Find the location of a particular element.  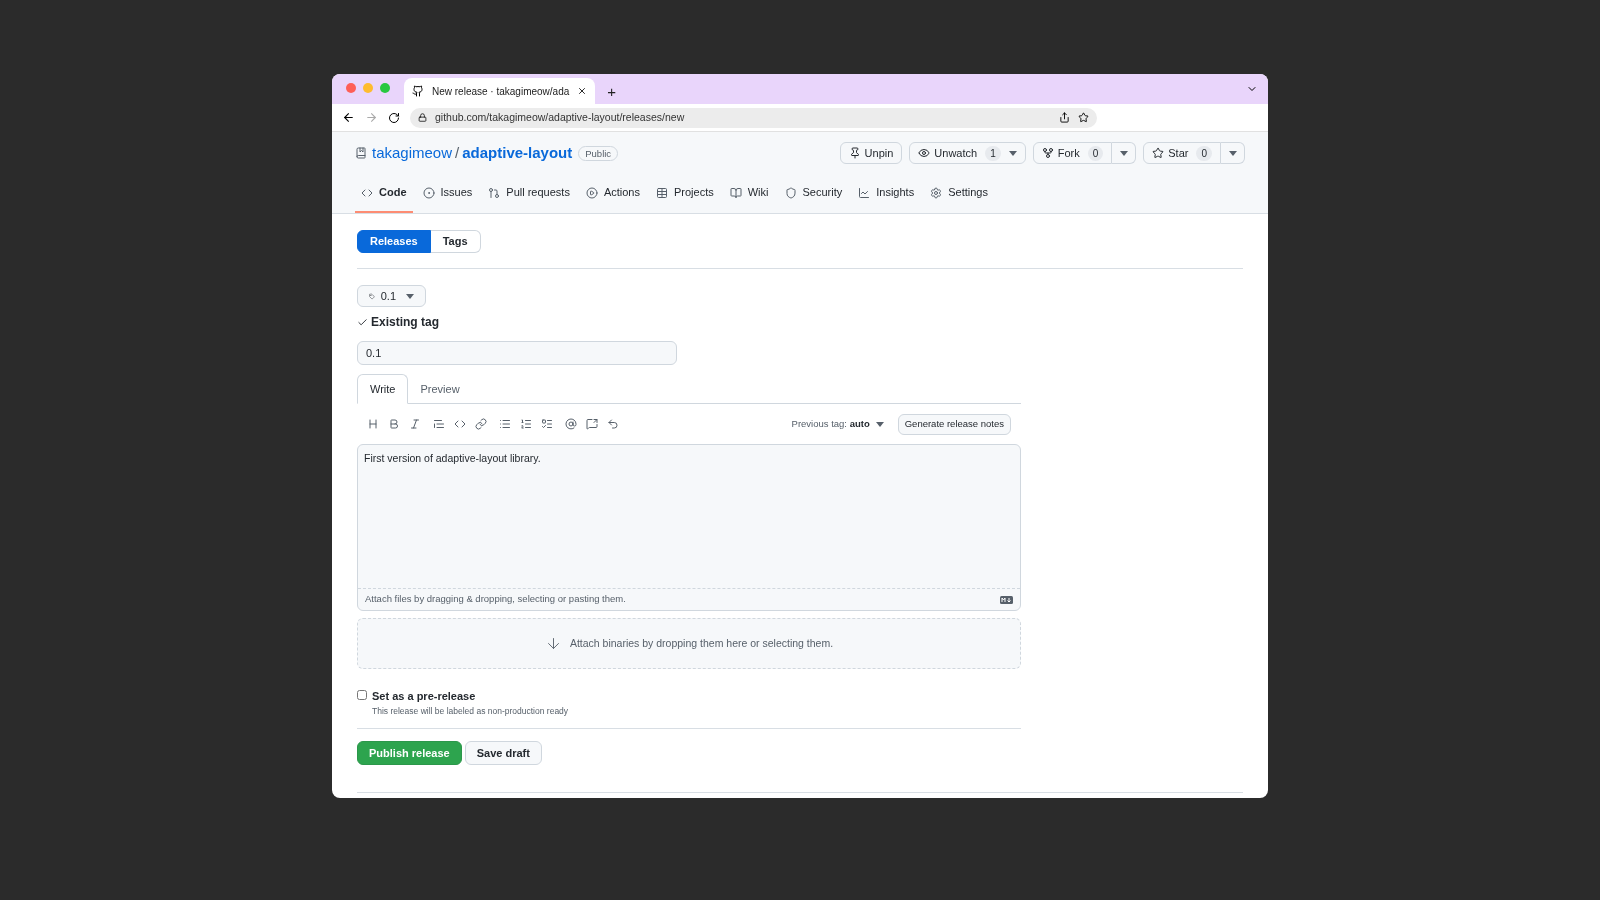

nav-tab: Pull requests is located at coordinates (529, 193).